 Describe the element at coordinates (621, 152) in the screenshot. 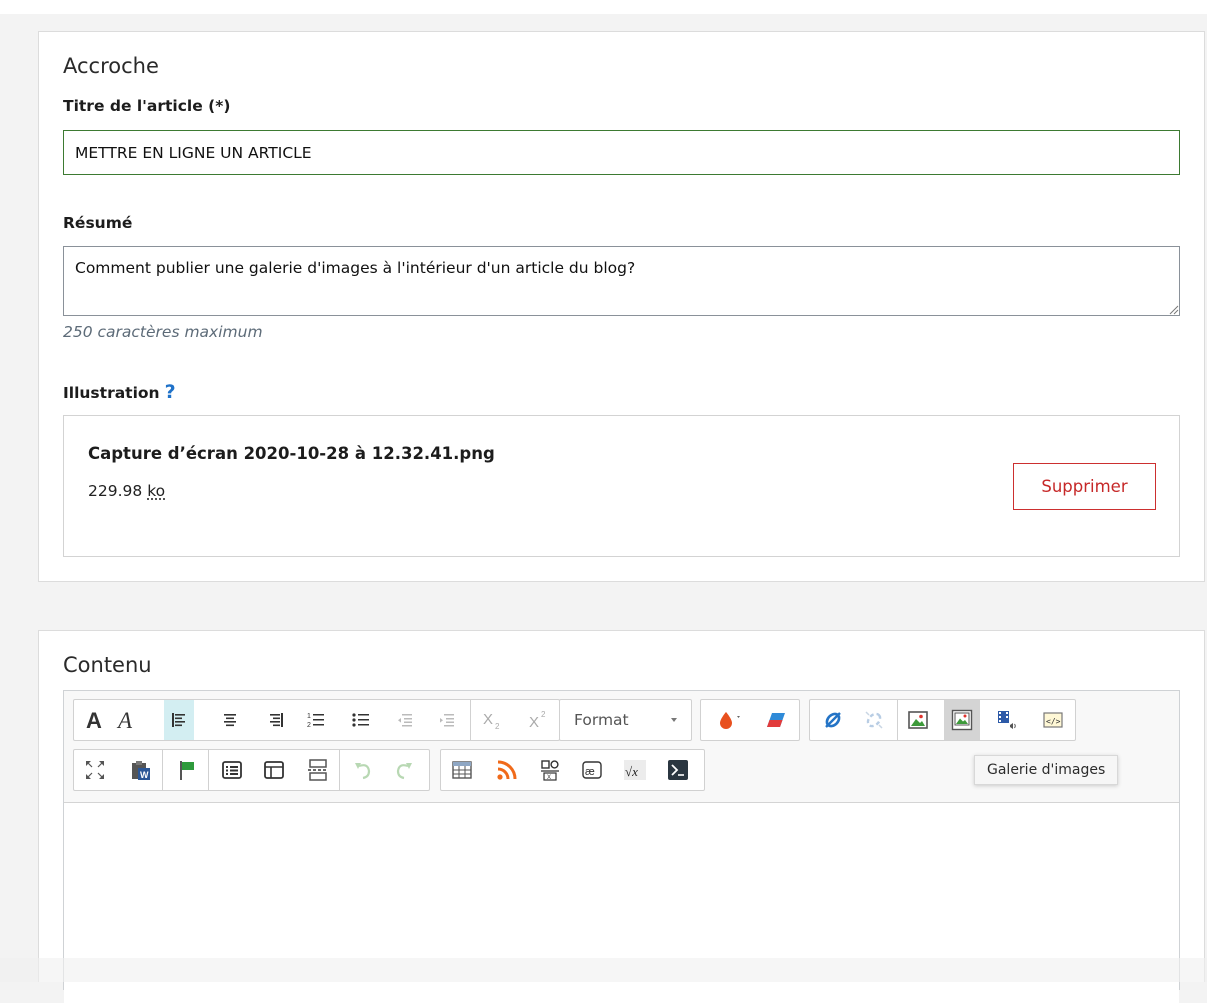

I see `title-input` at that location.